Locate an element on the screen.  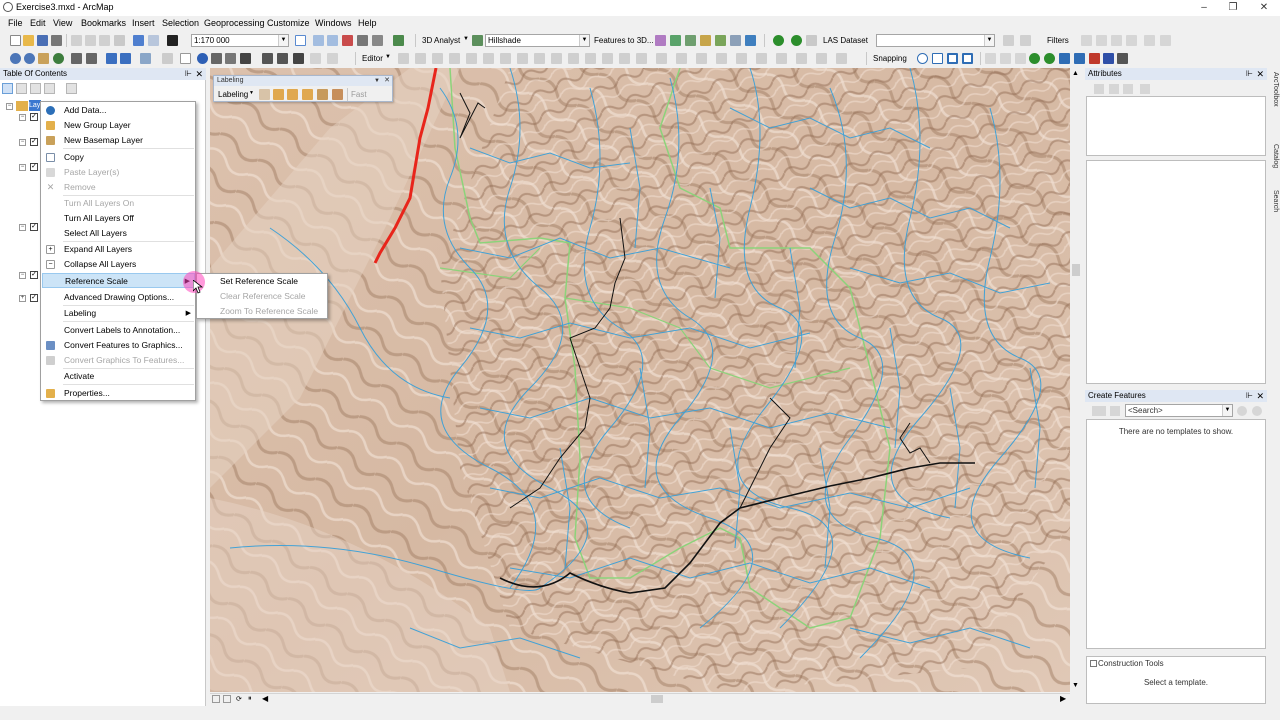
3d-layer-combo: Hillshade ▼ is located at coordinates (537, 40).